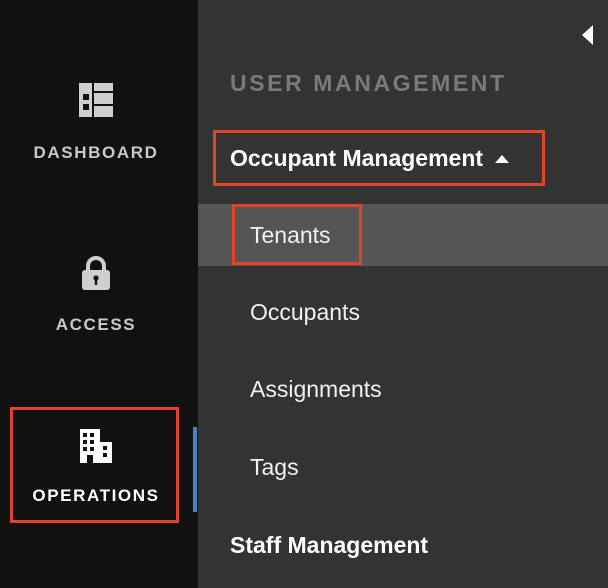 The image size is (608, 588). Describe the element at coordinates (305, 311) in the screenshot. I see `submenu-item-label: Occupants` at that location.